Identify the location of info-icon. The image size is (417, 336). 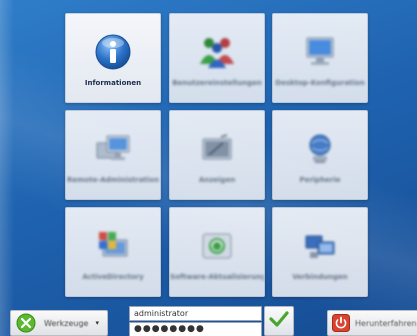
(113, 52).